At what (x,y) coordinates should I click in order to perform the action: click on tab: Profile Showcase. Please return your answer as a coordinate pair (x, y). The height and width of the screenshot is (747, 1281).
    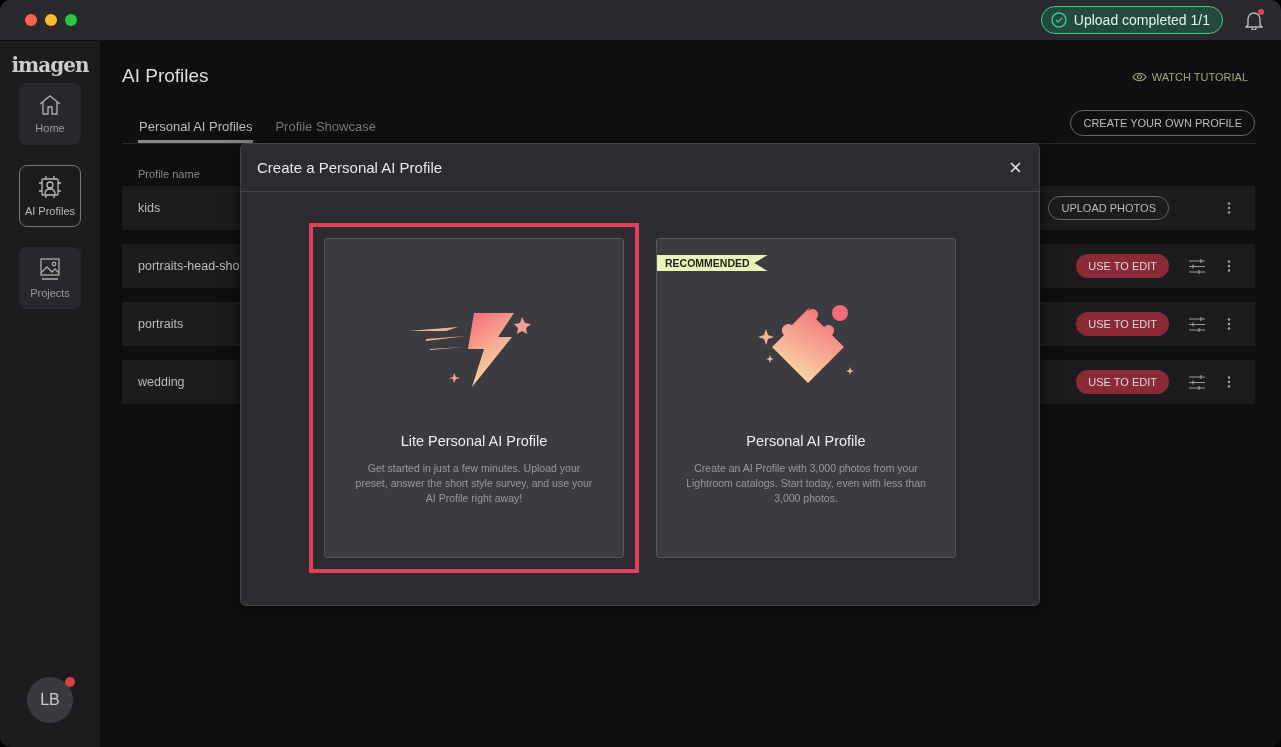
    Looking at the image, I should click on (325, 131).